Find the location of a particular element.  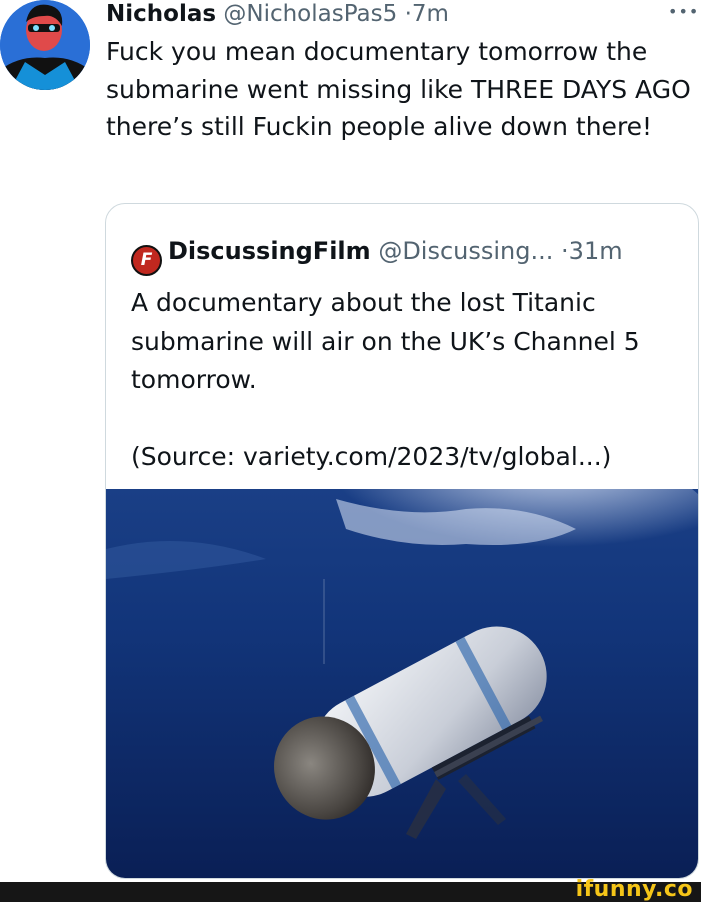

quoted-tweet-header: F DiscussingFilm @Discussing... ·31m is located at coordinates (377, 255).